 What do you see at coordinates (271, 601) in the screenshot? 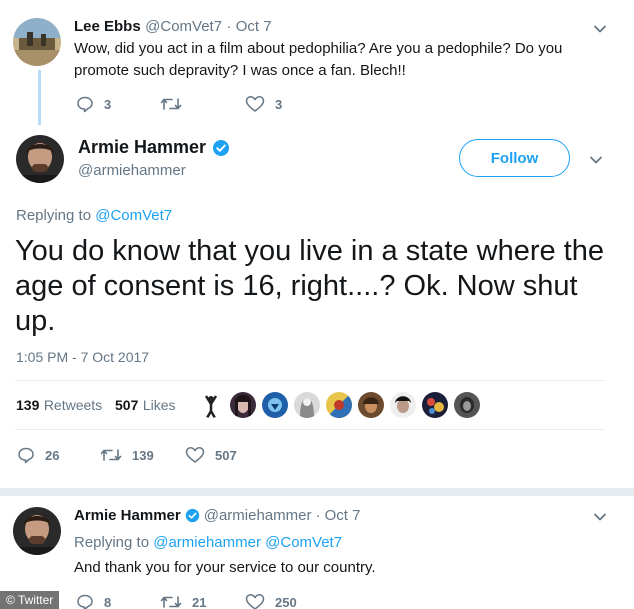
I see `like-action: 250` at bounding box center [271, 601].